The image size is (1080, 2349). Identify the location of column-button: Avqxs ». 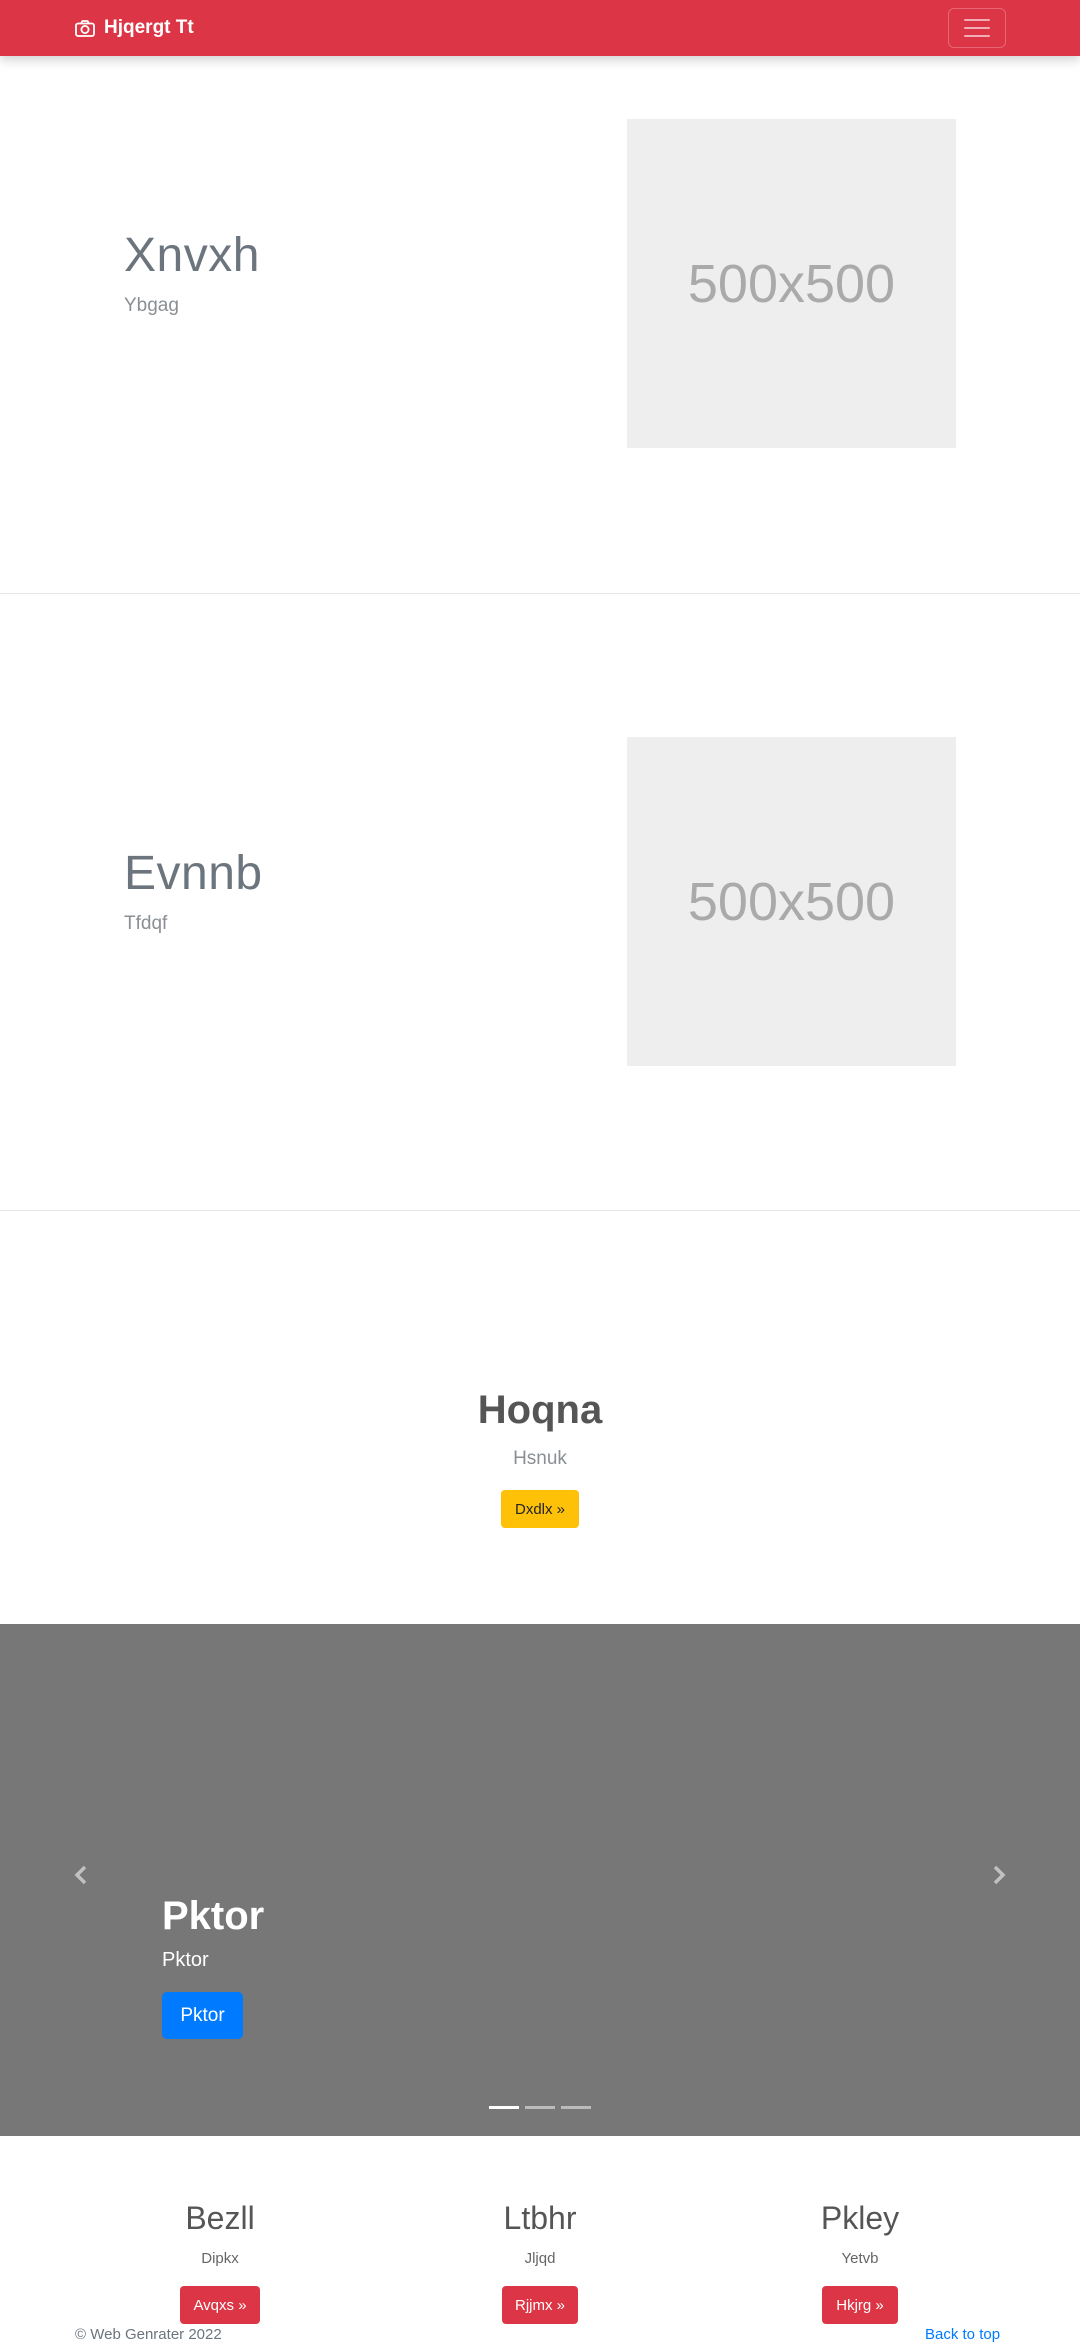
(220, 2305).